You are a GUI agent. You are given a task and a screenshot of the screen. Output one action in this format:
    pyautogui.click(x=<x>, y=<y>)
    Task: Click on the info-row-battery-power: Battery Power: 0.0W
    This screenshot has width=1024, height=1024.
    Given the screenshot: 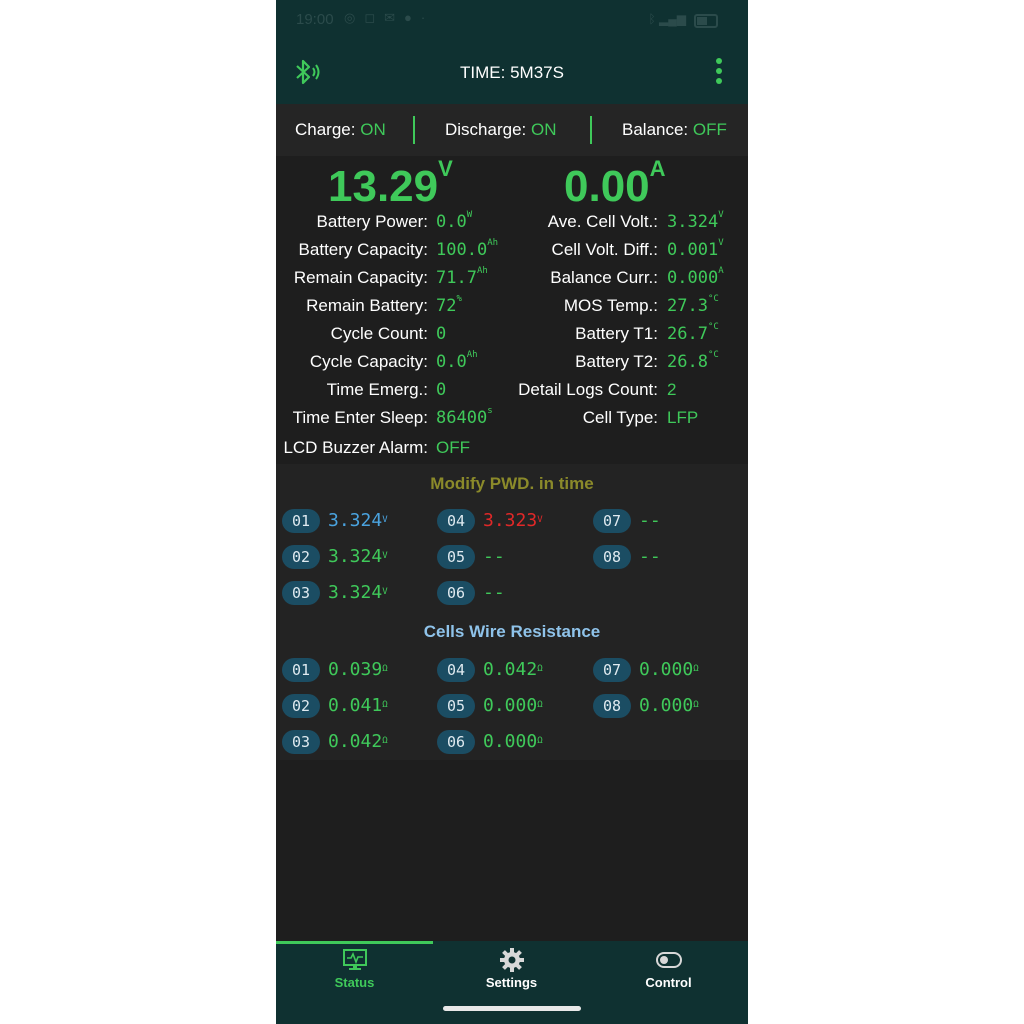 What is the action you would take?
    pyautogui.click(x=394, y=225)
    